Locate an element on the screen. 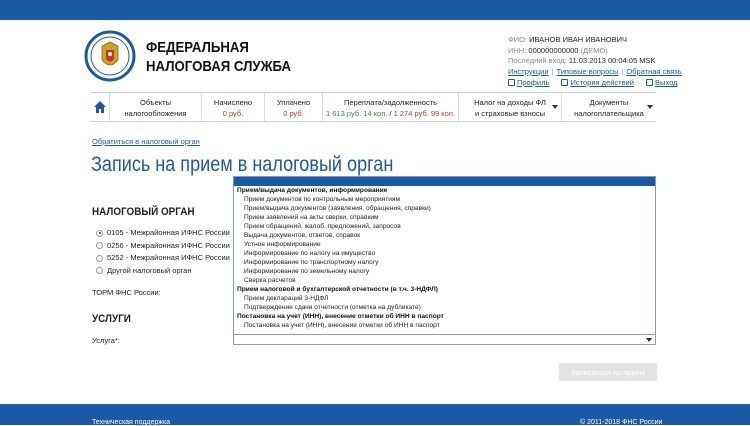  menu-documents: Документы налогоплательщика is located at coordinates (609, 107).